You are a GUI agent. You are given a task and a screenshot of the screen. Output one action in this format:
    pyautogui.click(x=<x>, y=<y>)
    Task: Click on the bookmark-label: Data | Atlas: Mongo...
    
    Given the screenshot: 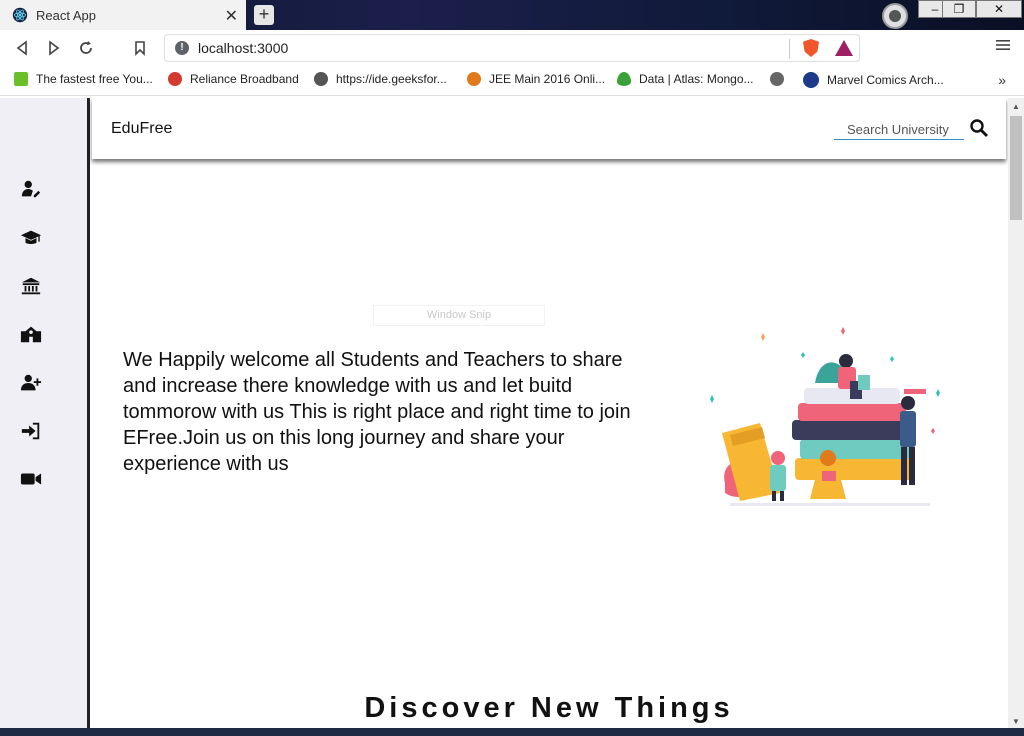 What is the action you would take?
    pyautogui.click(x=696, y=79)
    